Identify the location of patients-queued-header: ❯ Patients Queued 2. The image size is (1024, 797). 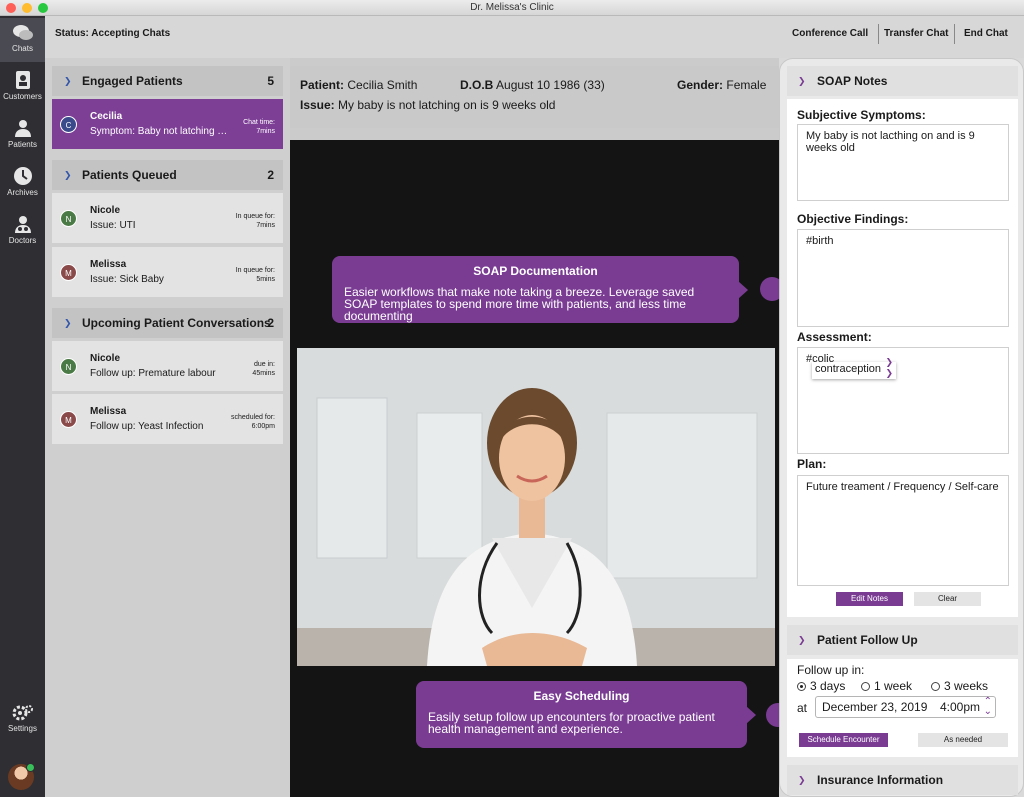
(167, 175).